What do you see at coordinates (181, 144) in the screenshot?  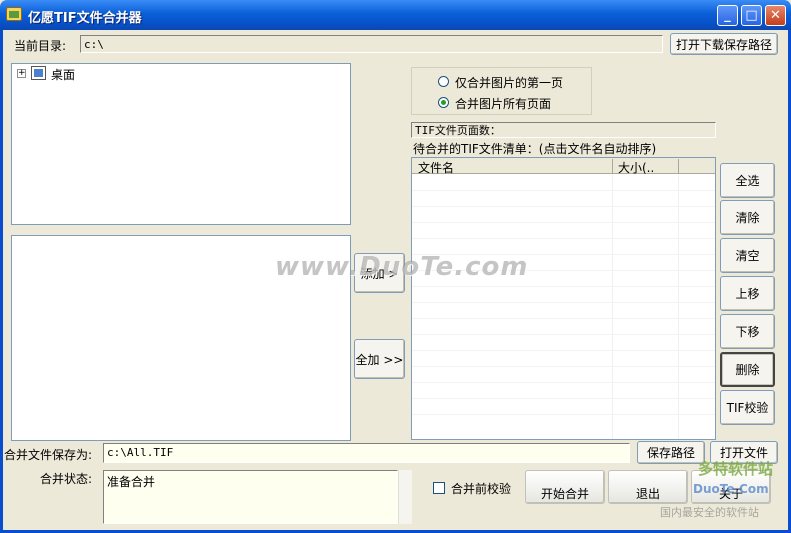 I see `folder-tree: + 桌面` at bounding box center [181, 144].